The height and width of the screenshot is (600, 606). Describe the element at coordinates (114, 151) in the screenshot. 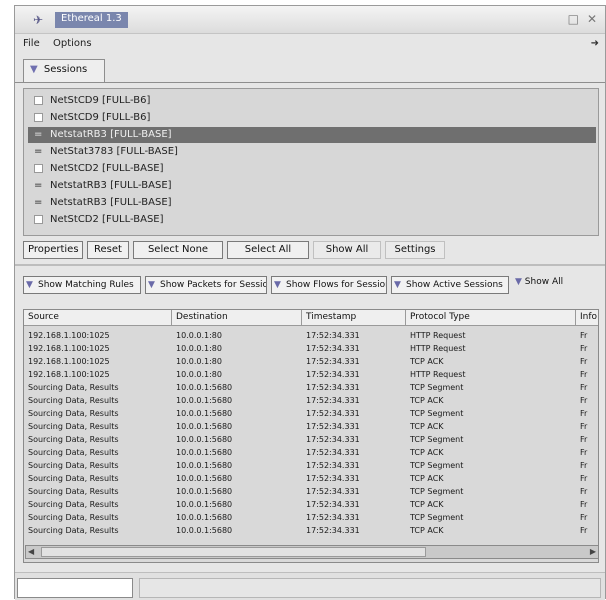

I see `session-label: NetStat3783 [FULL-BASE]` at that location.